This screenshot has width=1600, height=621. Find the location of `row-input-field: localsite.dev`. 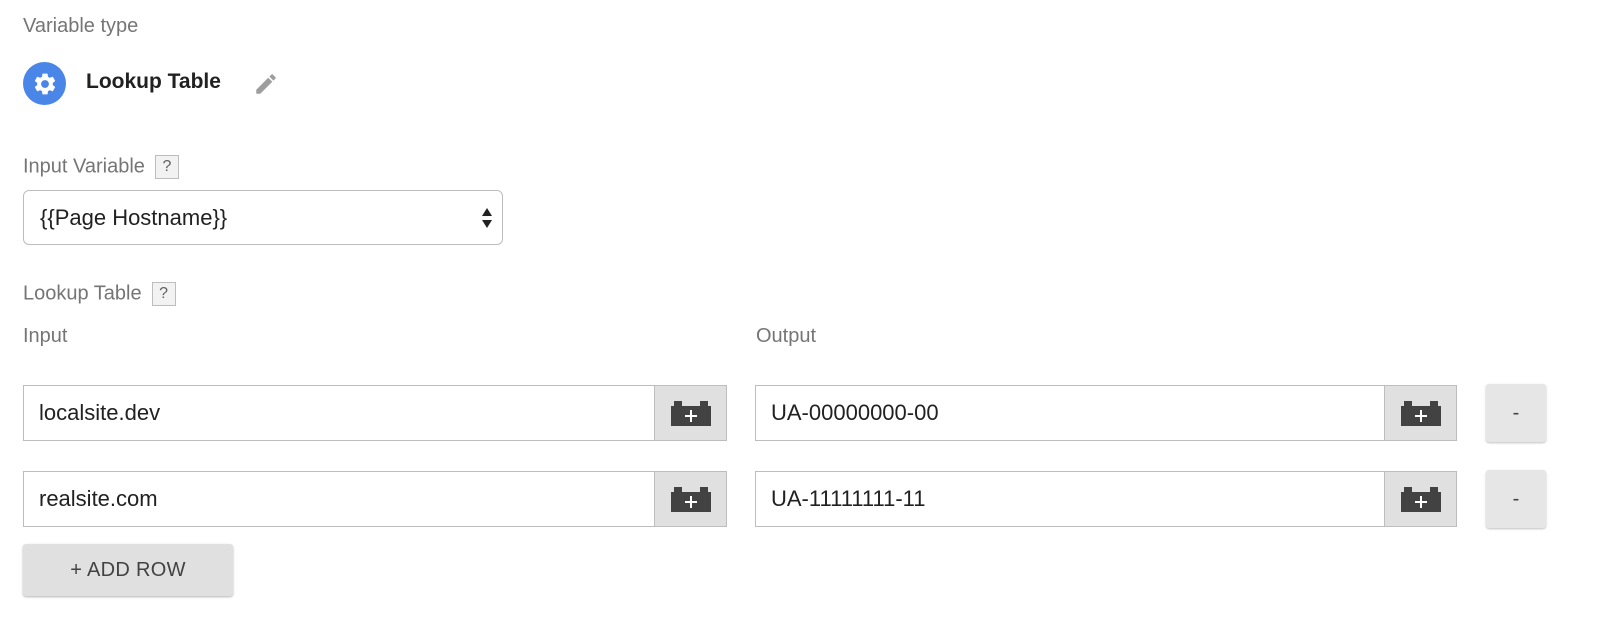

row-input-field: localsite.dev is located at coordinates (339, 413).